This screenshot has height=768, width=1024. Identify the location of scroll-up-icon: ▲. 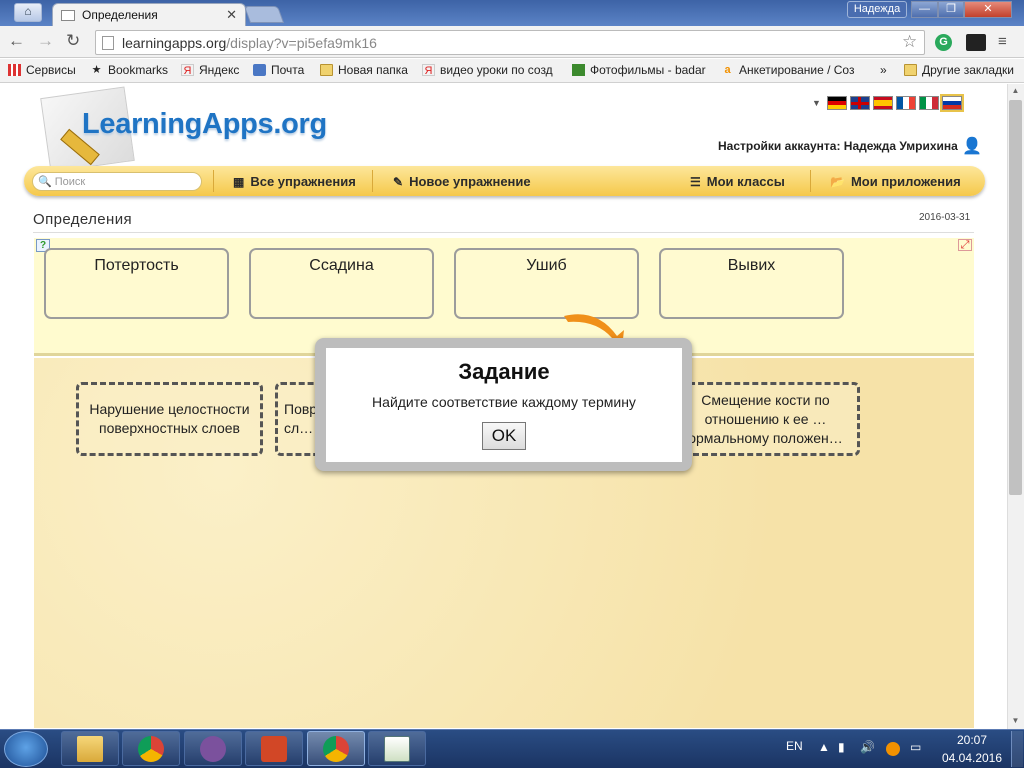
(1015, 90).